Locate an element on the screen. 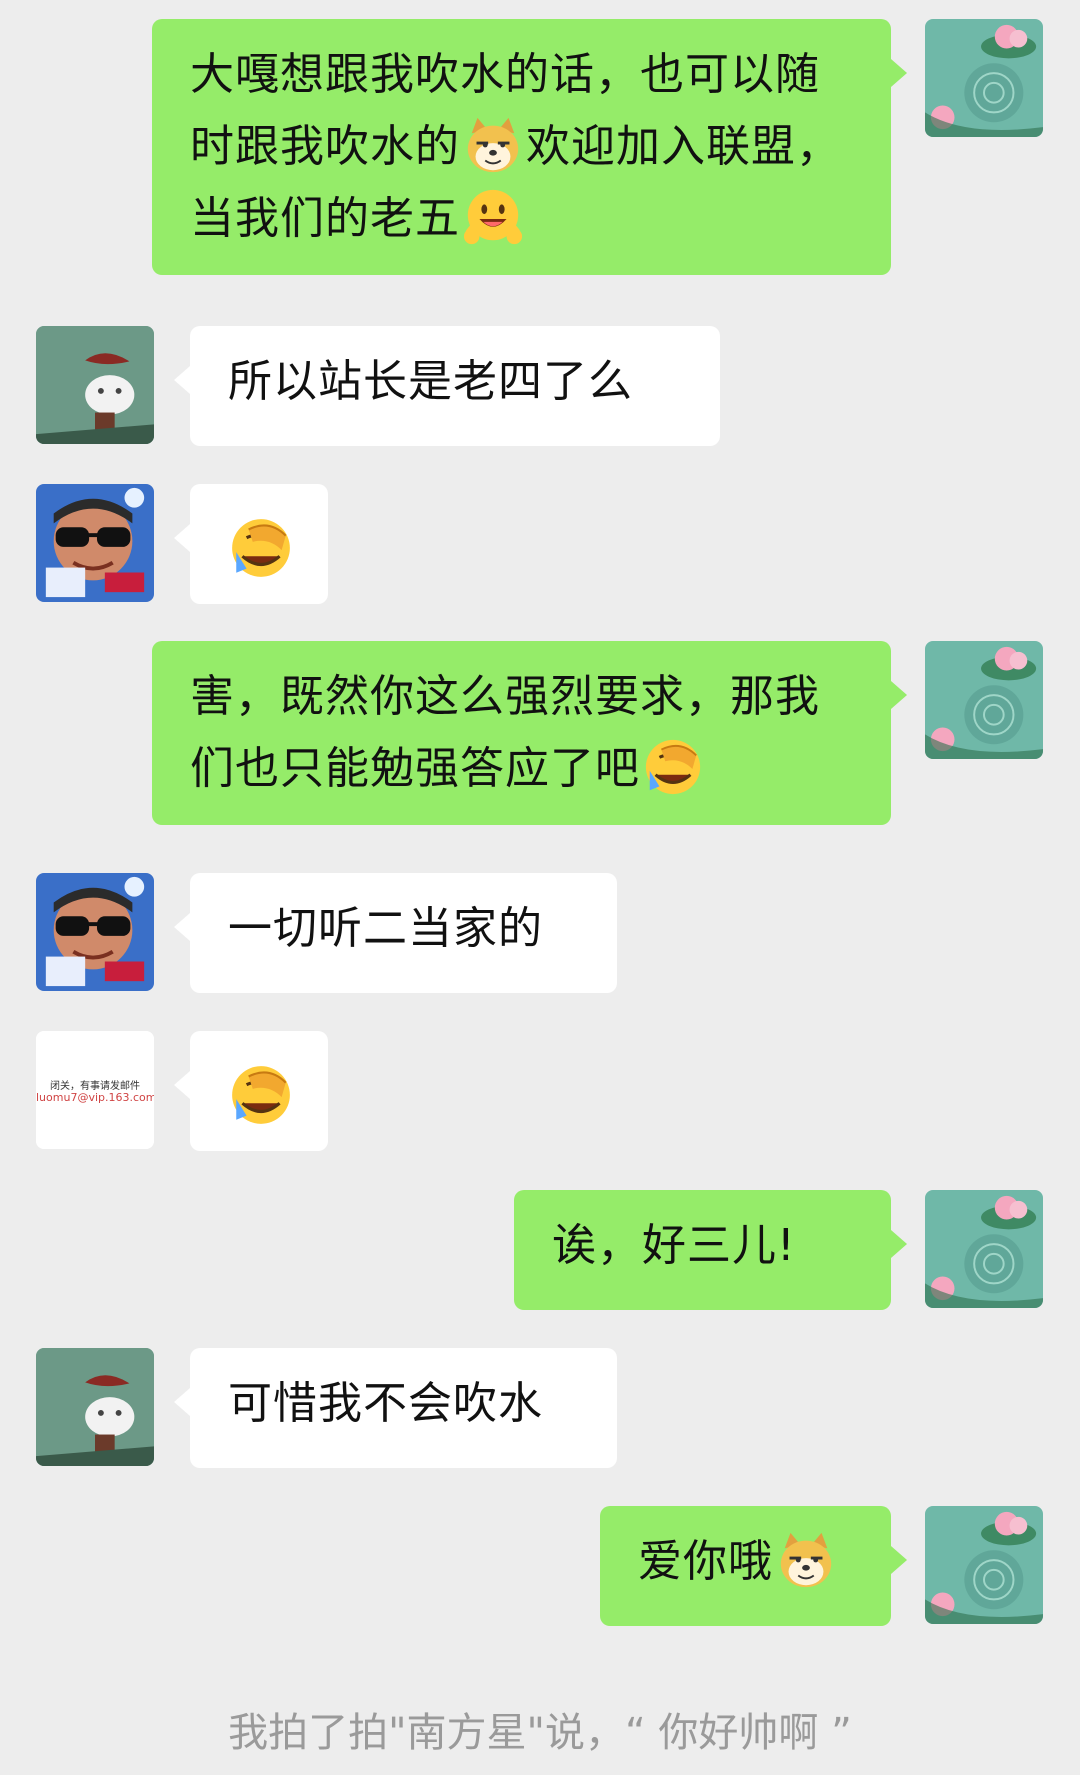 This screenshot has width=1080, height=1775. message-bubble-9: 爱你哦 is located at coordinates (753, 1566).